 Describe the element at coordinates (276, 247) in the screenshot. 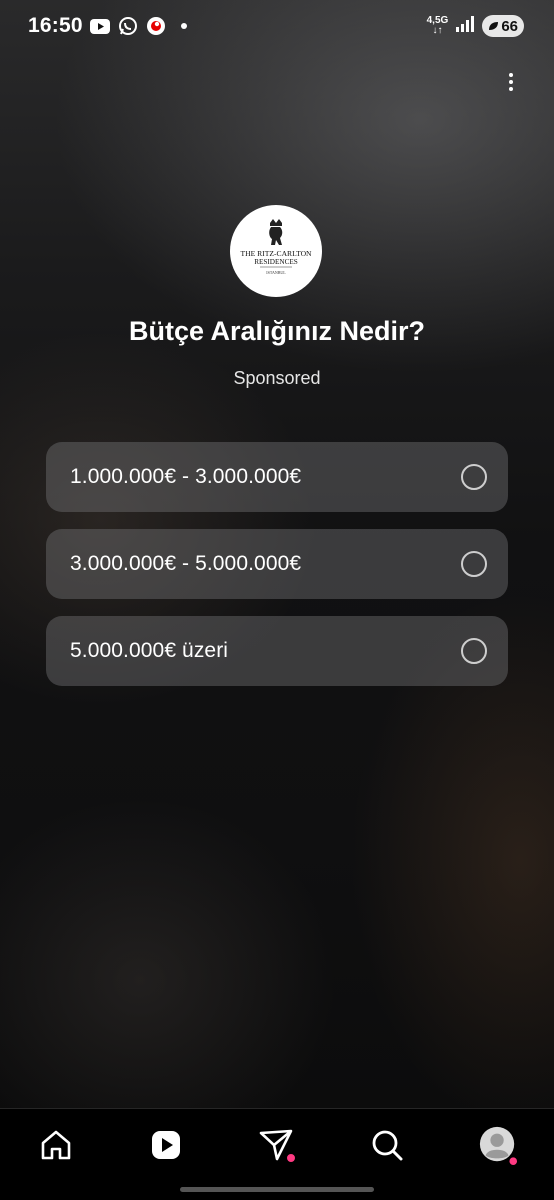

I see `ritz-carlton-logo-icon: THE RITZ-CARLTON RESIDENCES ISTANBUL` at that location.